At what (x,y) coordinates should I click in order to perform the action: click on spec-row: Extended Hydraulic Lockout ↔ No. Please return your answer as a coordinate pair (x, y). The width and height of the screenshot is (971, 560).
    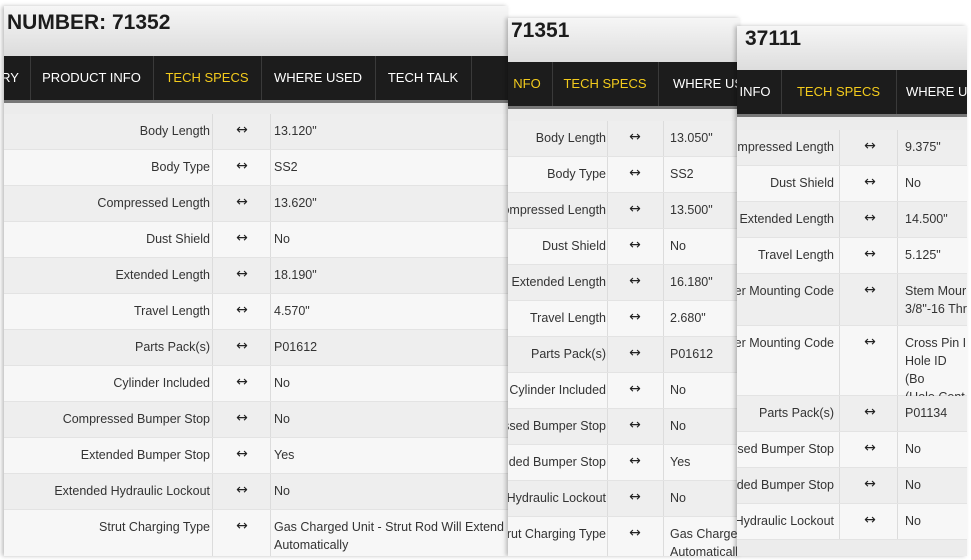
    Looking at the image, I should click on (256, 492).